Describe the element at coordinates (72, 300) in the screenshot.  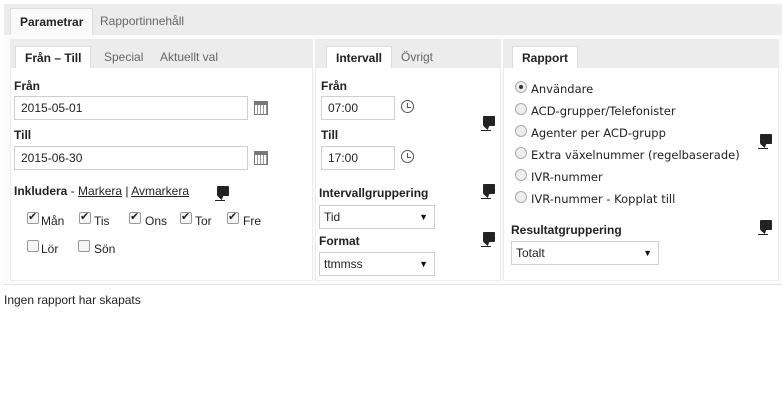
I see `report-status-text: Ingen rapport har skapats` at that location.